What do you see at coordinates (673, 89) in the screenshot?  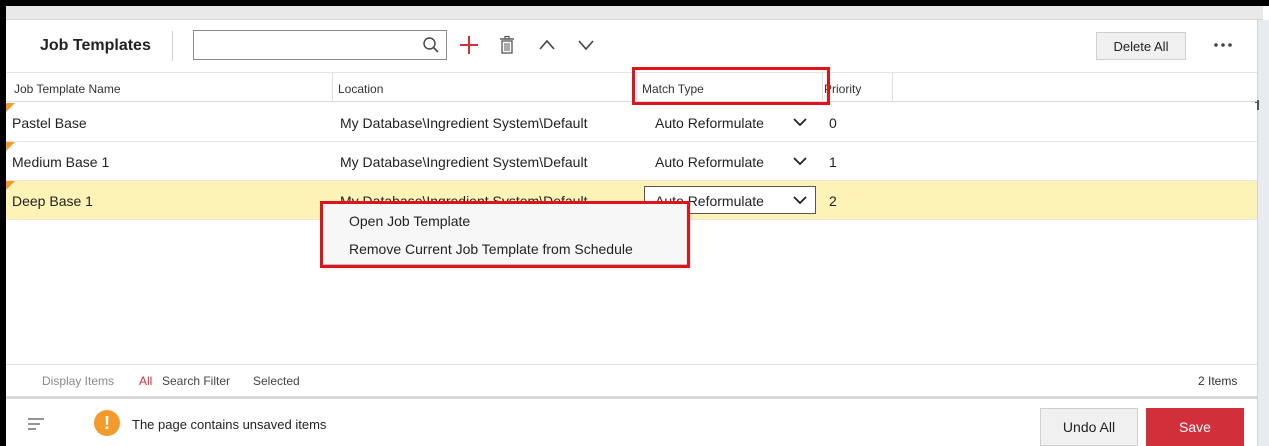 I see `column-header-match-type: Match Type` at bounding box center [673, 89].